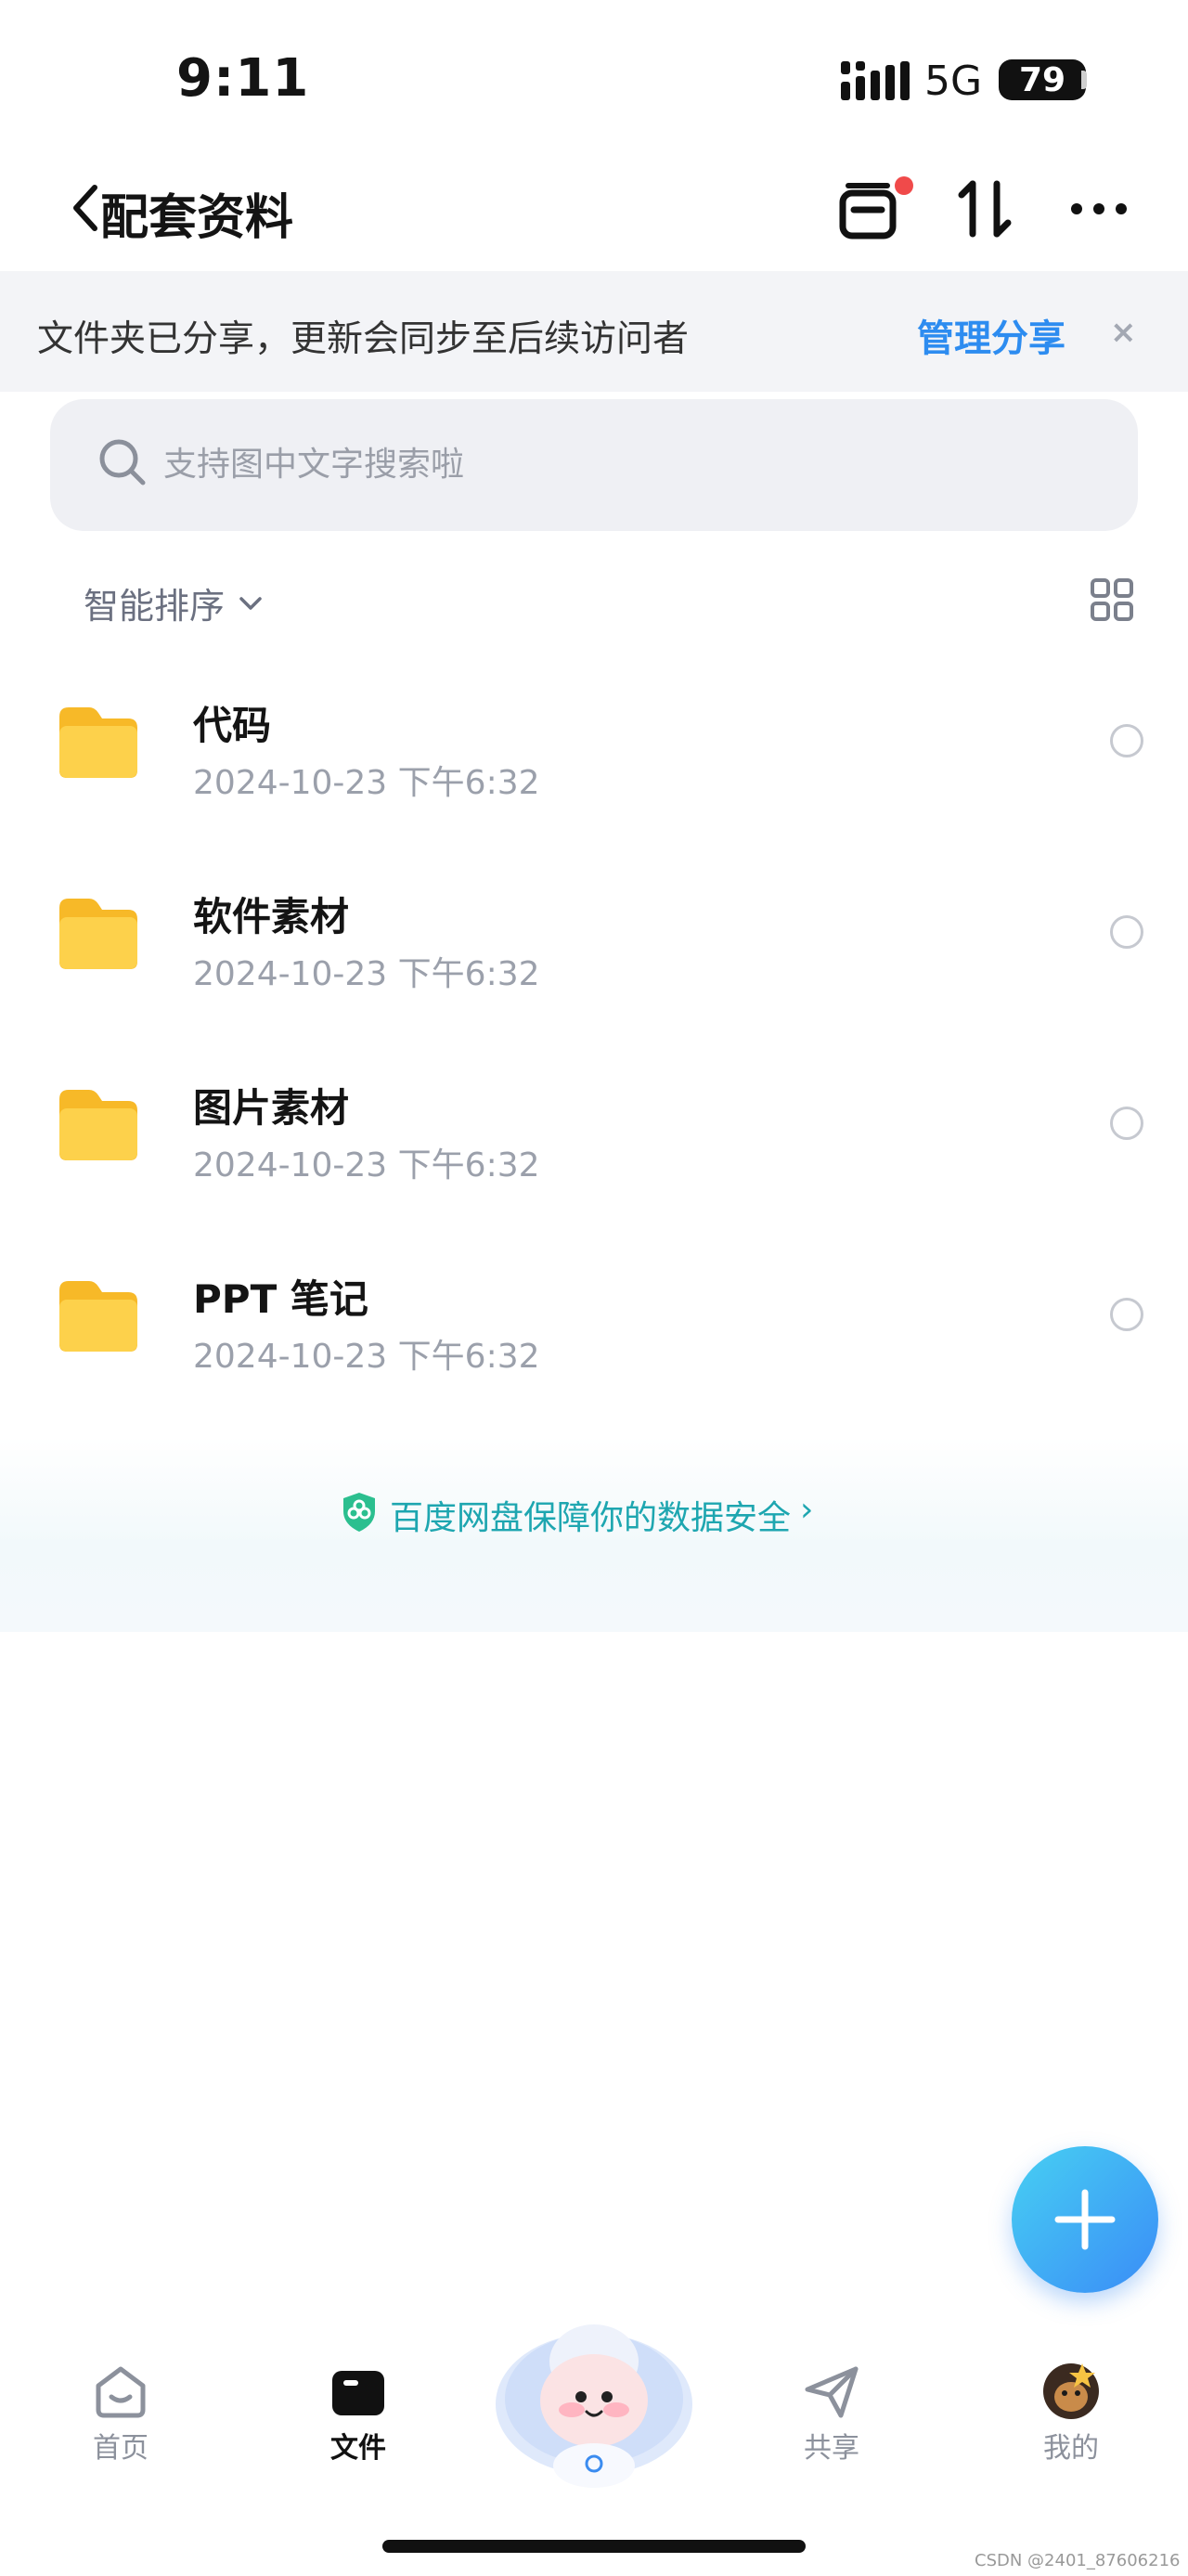  Describe the element at coordinates (280, 1299) in the screenshot. I see `file-name: PPT 笔记` at that location.